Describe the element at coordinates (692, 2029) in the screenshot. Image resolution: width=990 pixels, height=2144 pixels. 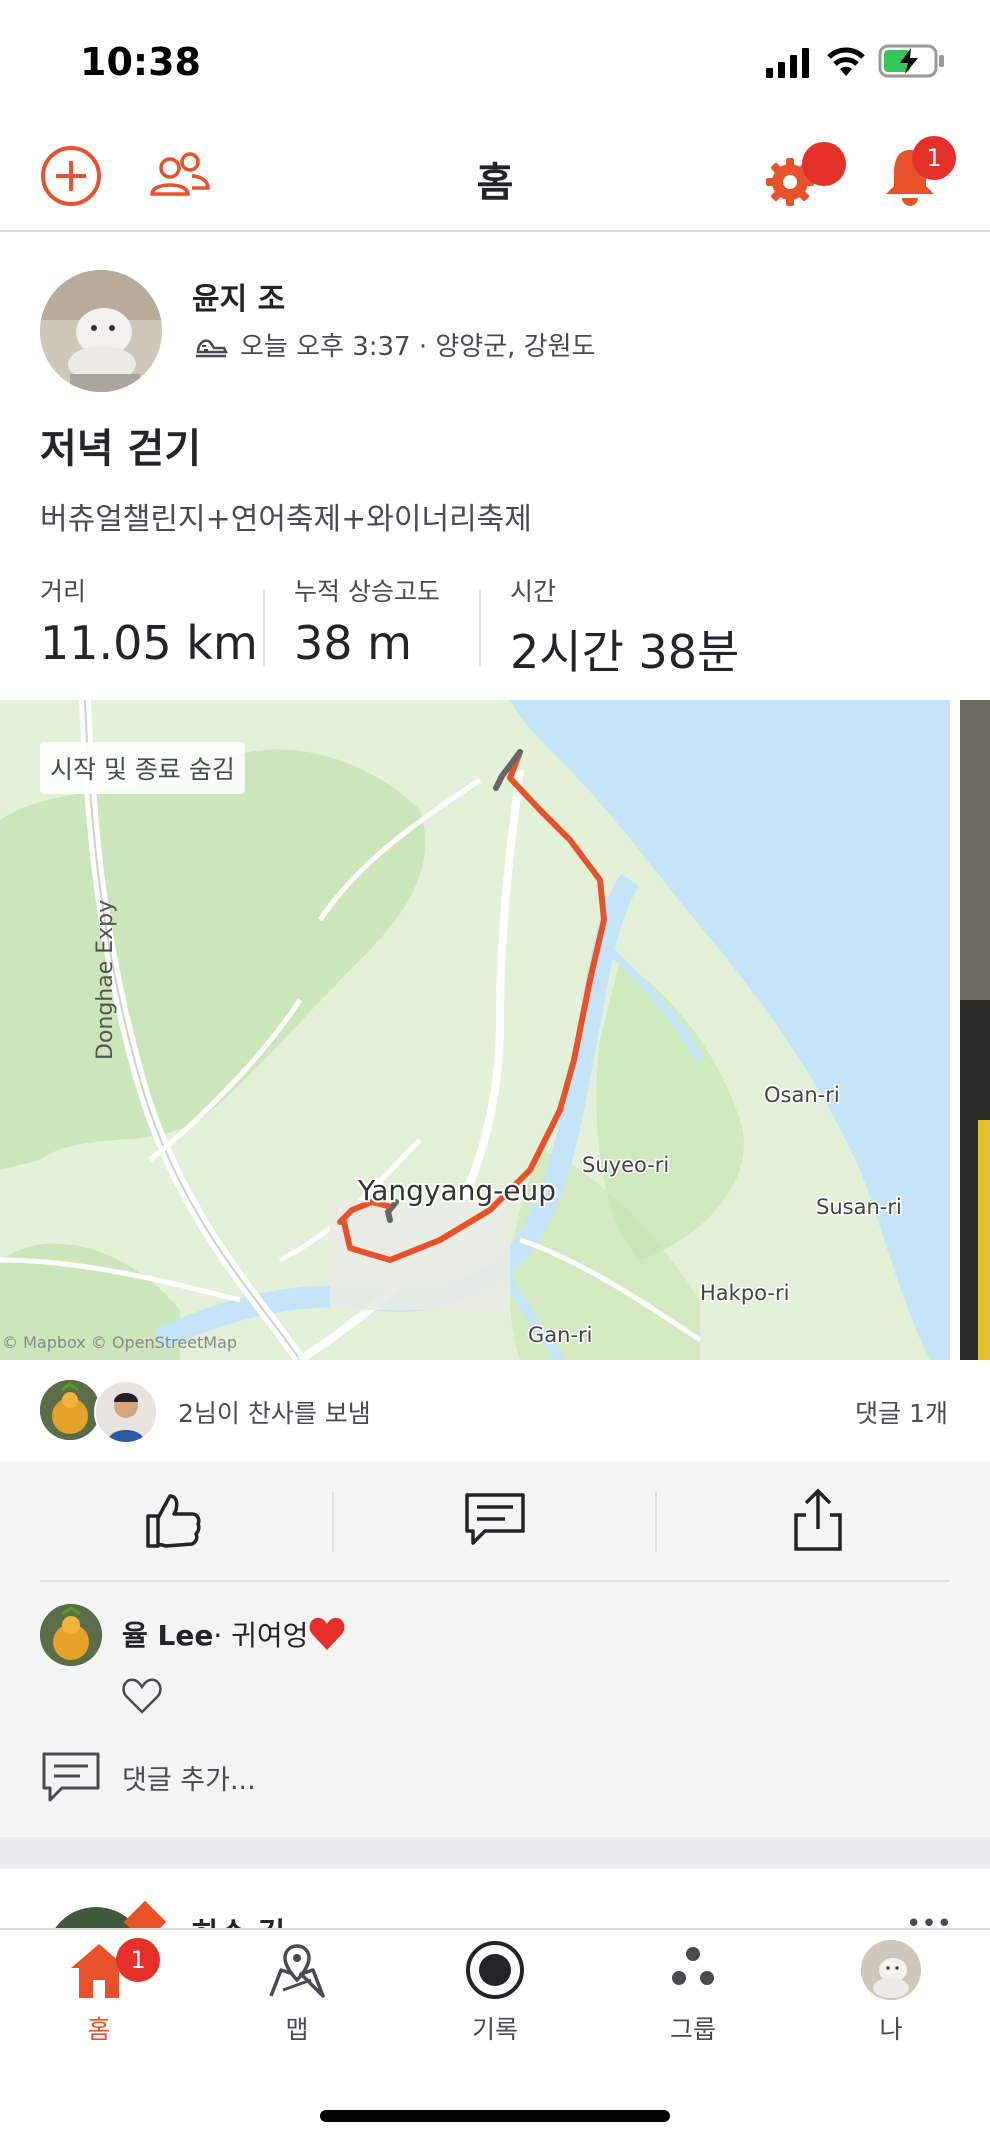
I see `tab-groups-label: 그룹` at that location.